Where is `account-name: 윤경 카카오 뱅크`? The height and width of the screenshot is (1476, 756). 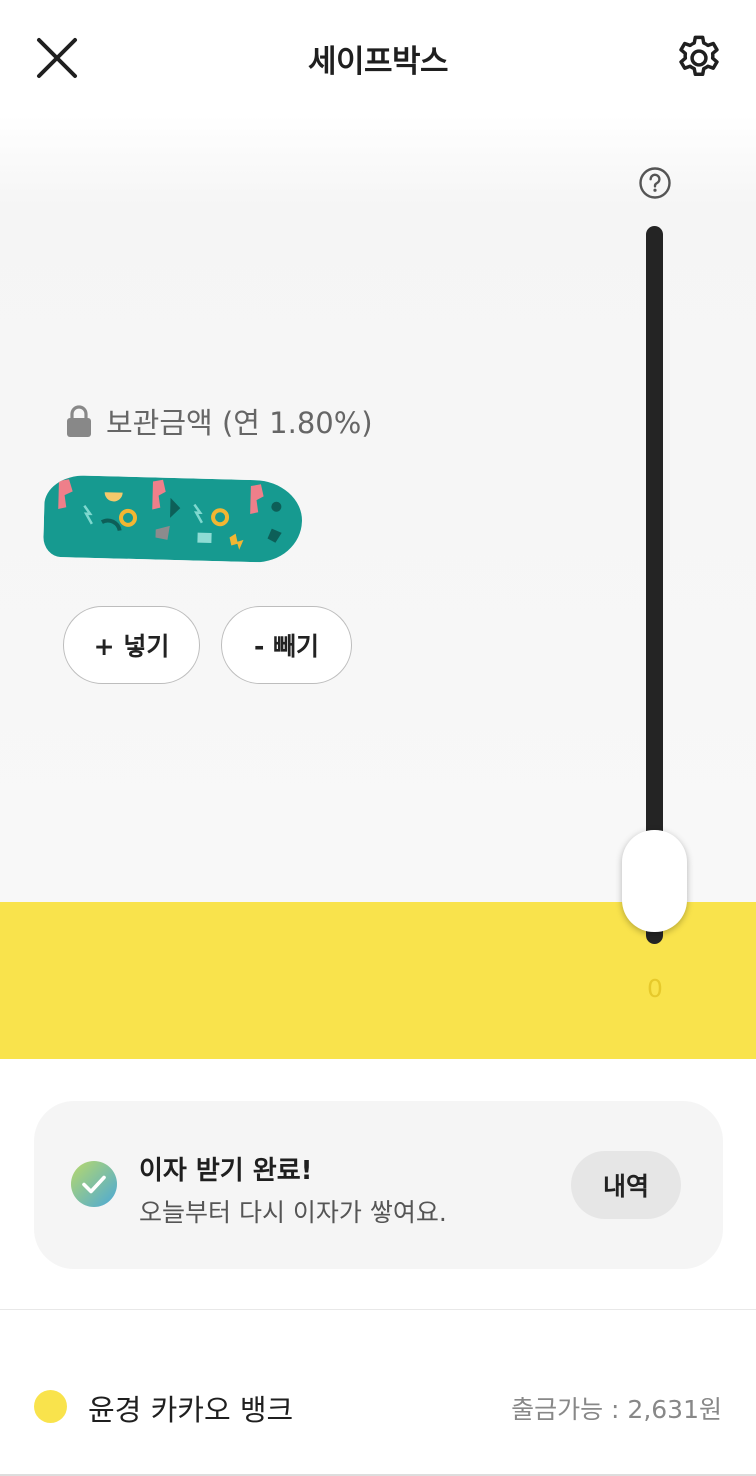 account-name: 윤경 카카오 뱅크 is located at coordinates (191, 1410).